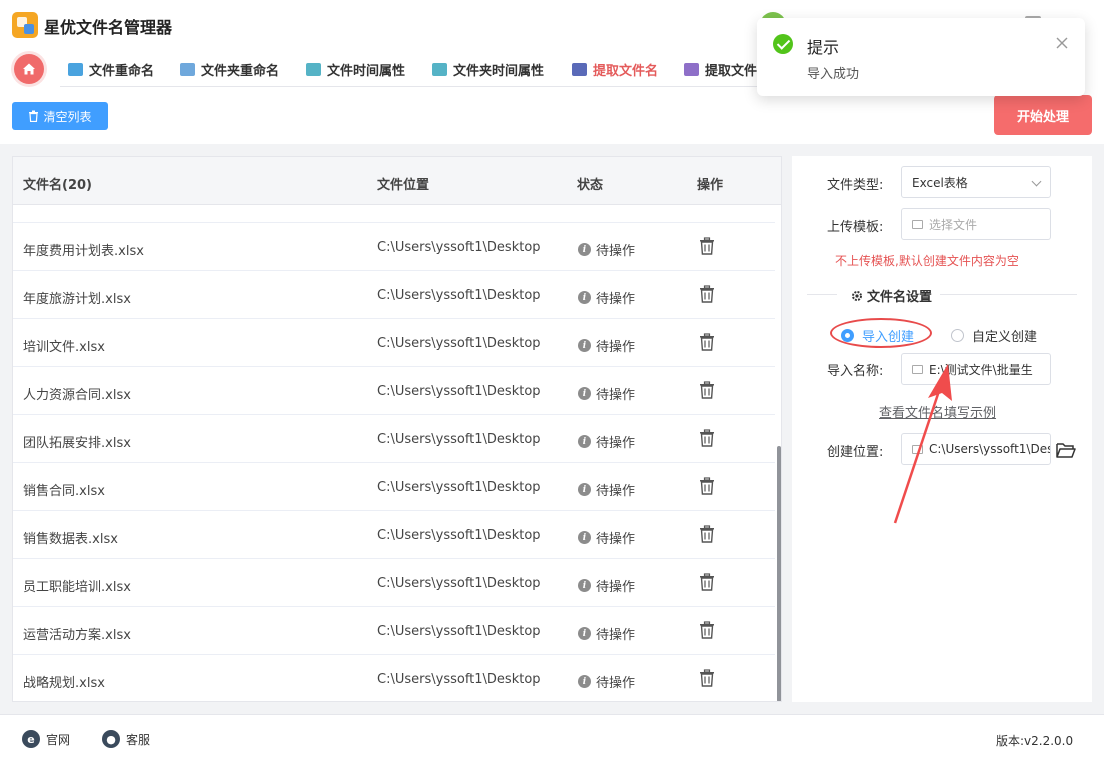 This screenshot has height=765, width=1104. Describe the element at coordinates (394, 247) in the screenshot. I see `table-row: 年度费用计划表.xlsx C:\Users\yssoft1\Desktop i 待操作` at that location.